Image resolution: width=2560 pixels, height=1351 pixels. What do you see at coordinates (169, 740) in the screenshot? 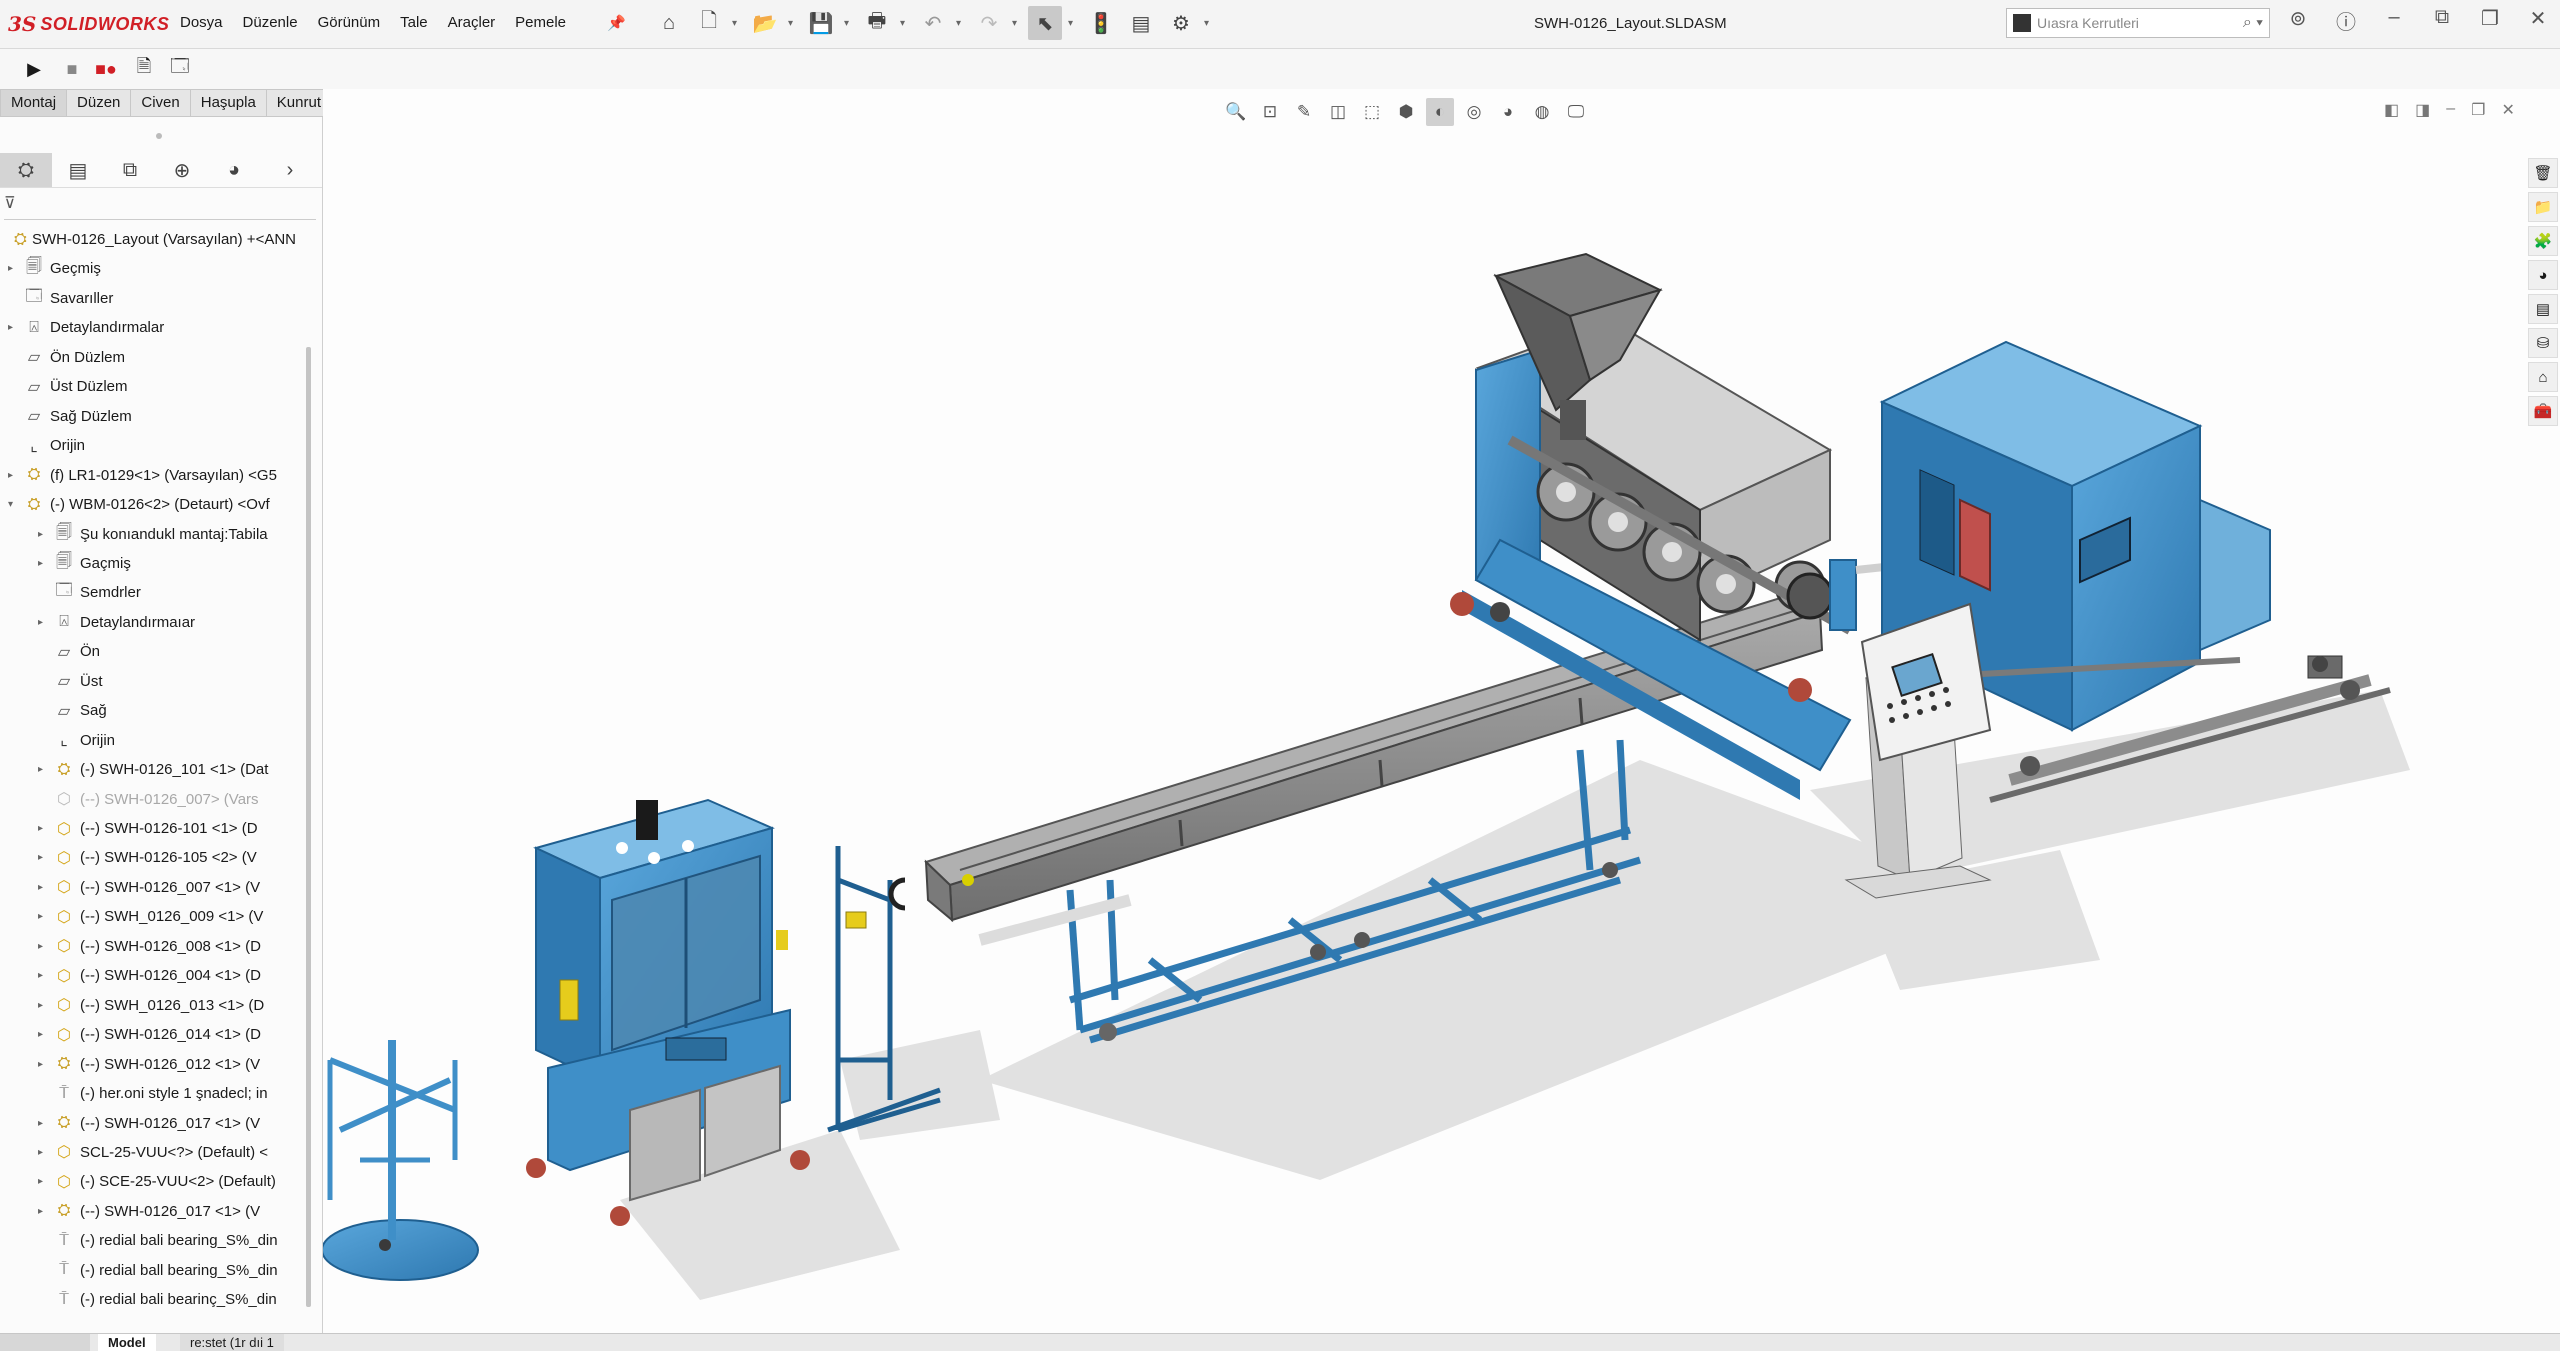
I see `tree-row: ⌞ Orijin` at bounding box center [169, 740].